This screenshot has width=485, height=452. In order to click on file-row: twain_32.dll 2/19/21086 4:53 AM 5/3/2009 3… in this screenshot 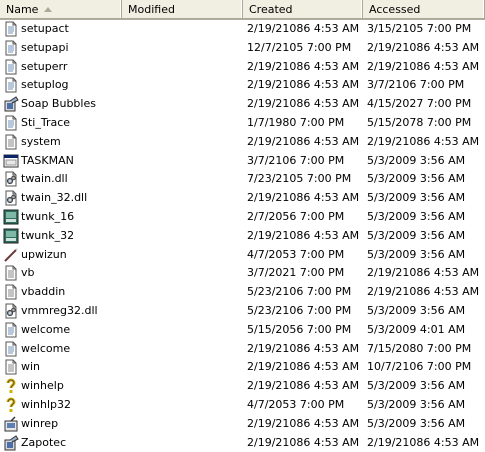, I will do `click(242, 198)`.